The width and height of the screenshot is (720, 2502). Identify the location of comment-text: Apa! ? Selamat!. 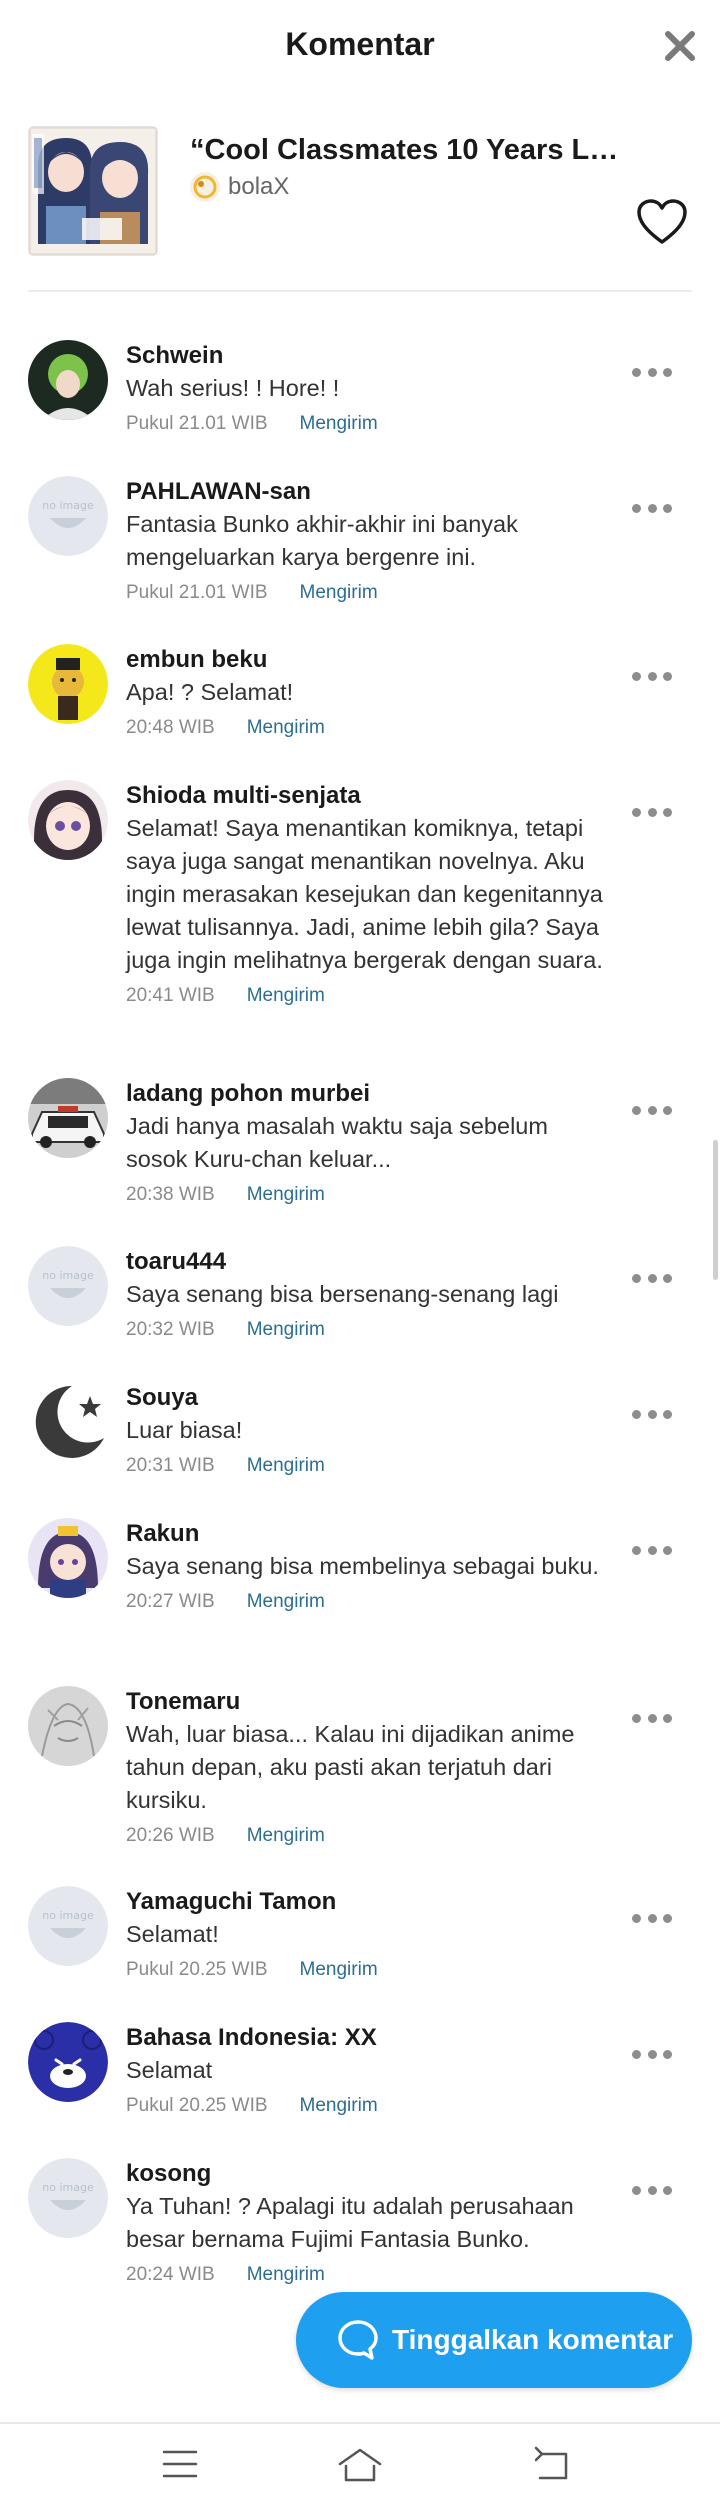
(210, 692).